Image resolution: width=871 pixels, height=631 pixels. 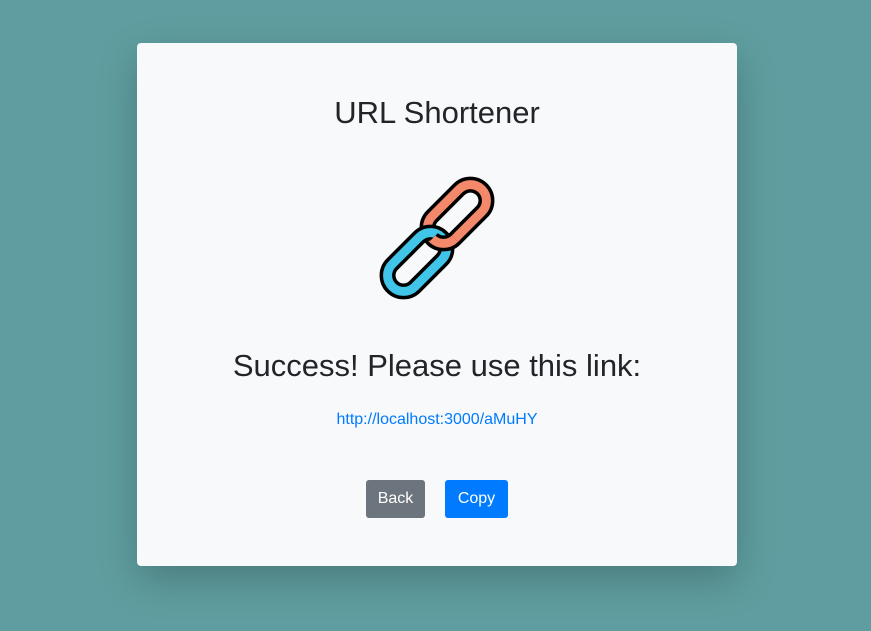 I want to click on success-message: Success! Please use this link:, so click(x=437, y=365).